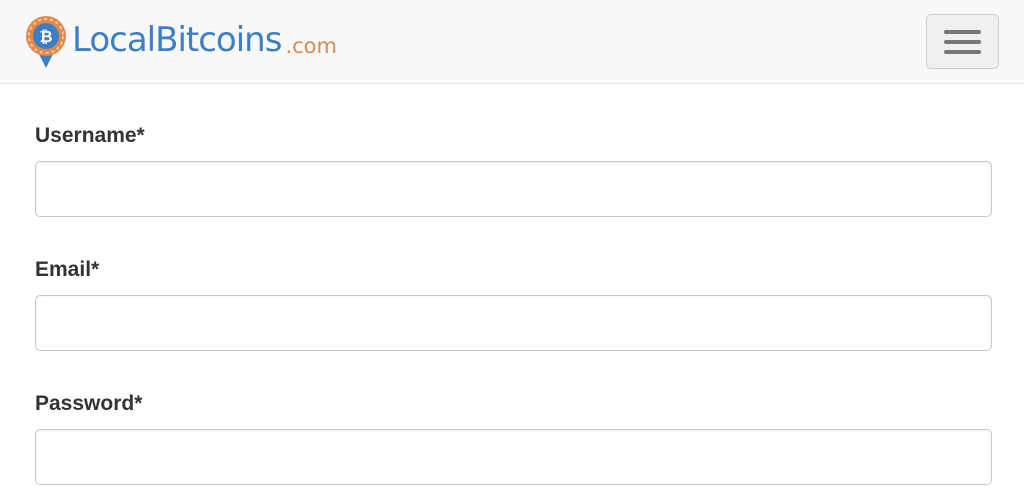 The width and height of the screenshot is (1024, 503). Describe the element at coordinates (513, 457) in the screenshot. I see `password-input` at that location.